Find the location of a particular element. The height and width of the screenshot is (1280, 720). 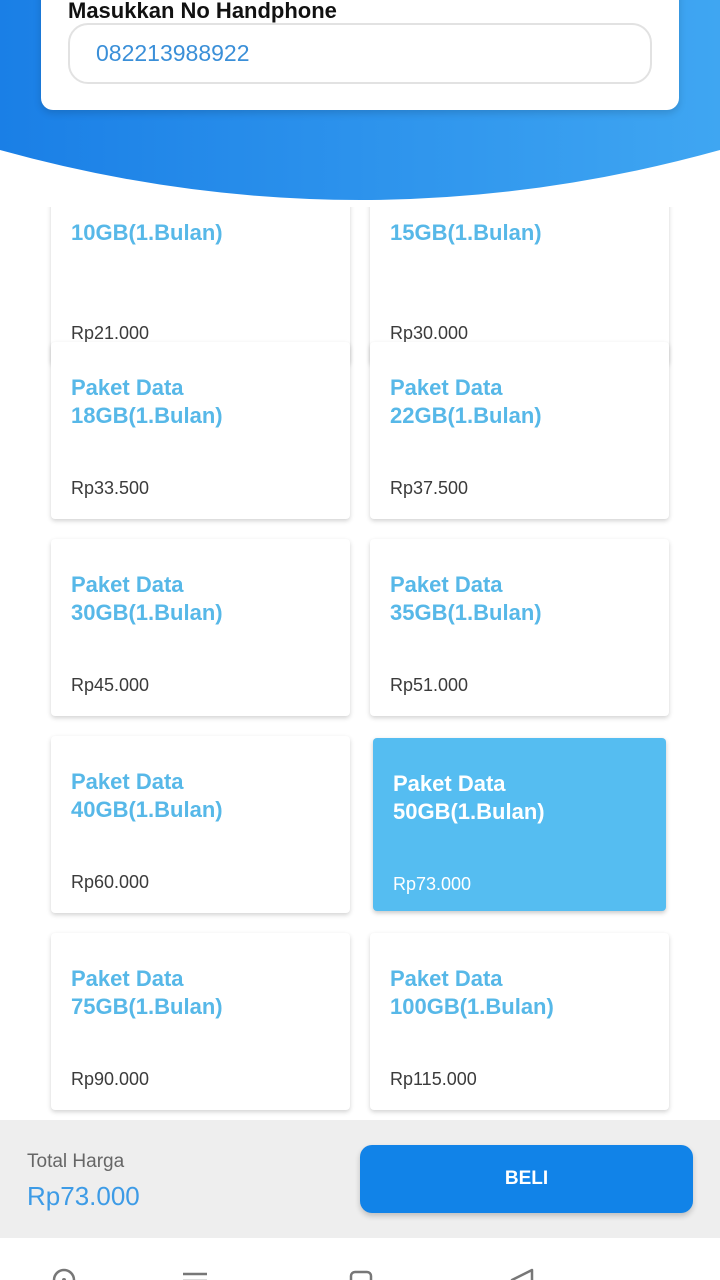

package-price: Rp30.000 is located at coordinates (429, 333).